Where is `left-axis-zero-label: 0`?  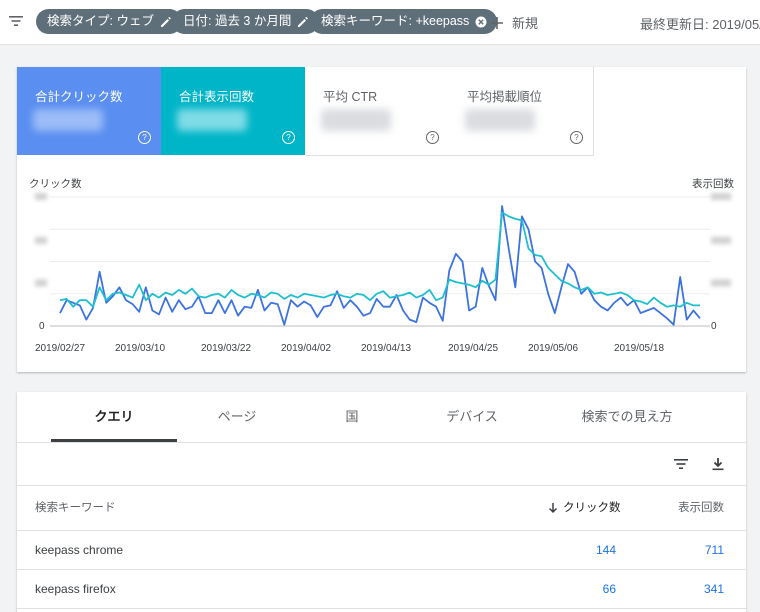 left-axis-zero-label: 0 is located at coordinates (42, 326).